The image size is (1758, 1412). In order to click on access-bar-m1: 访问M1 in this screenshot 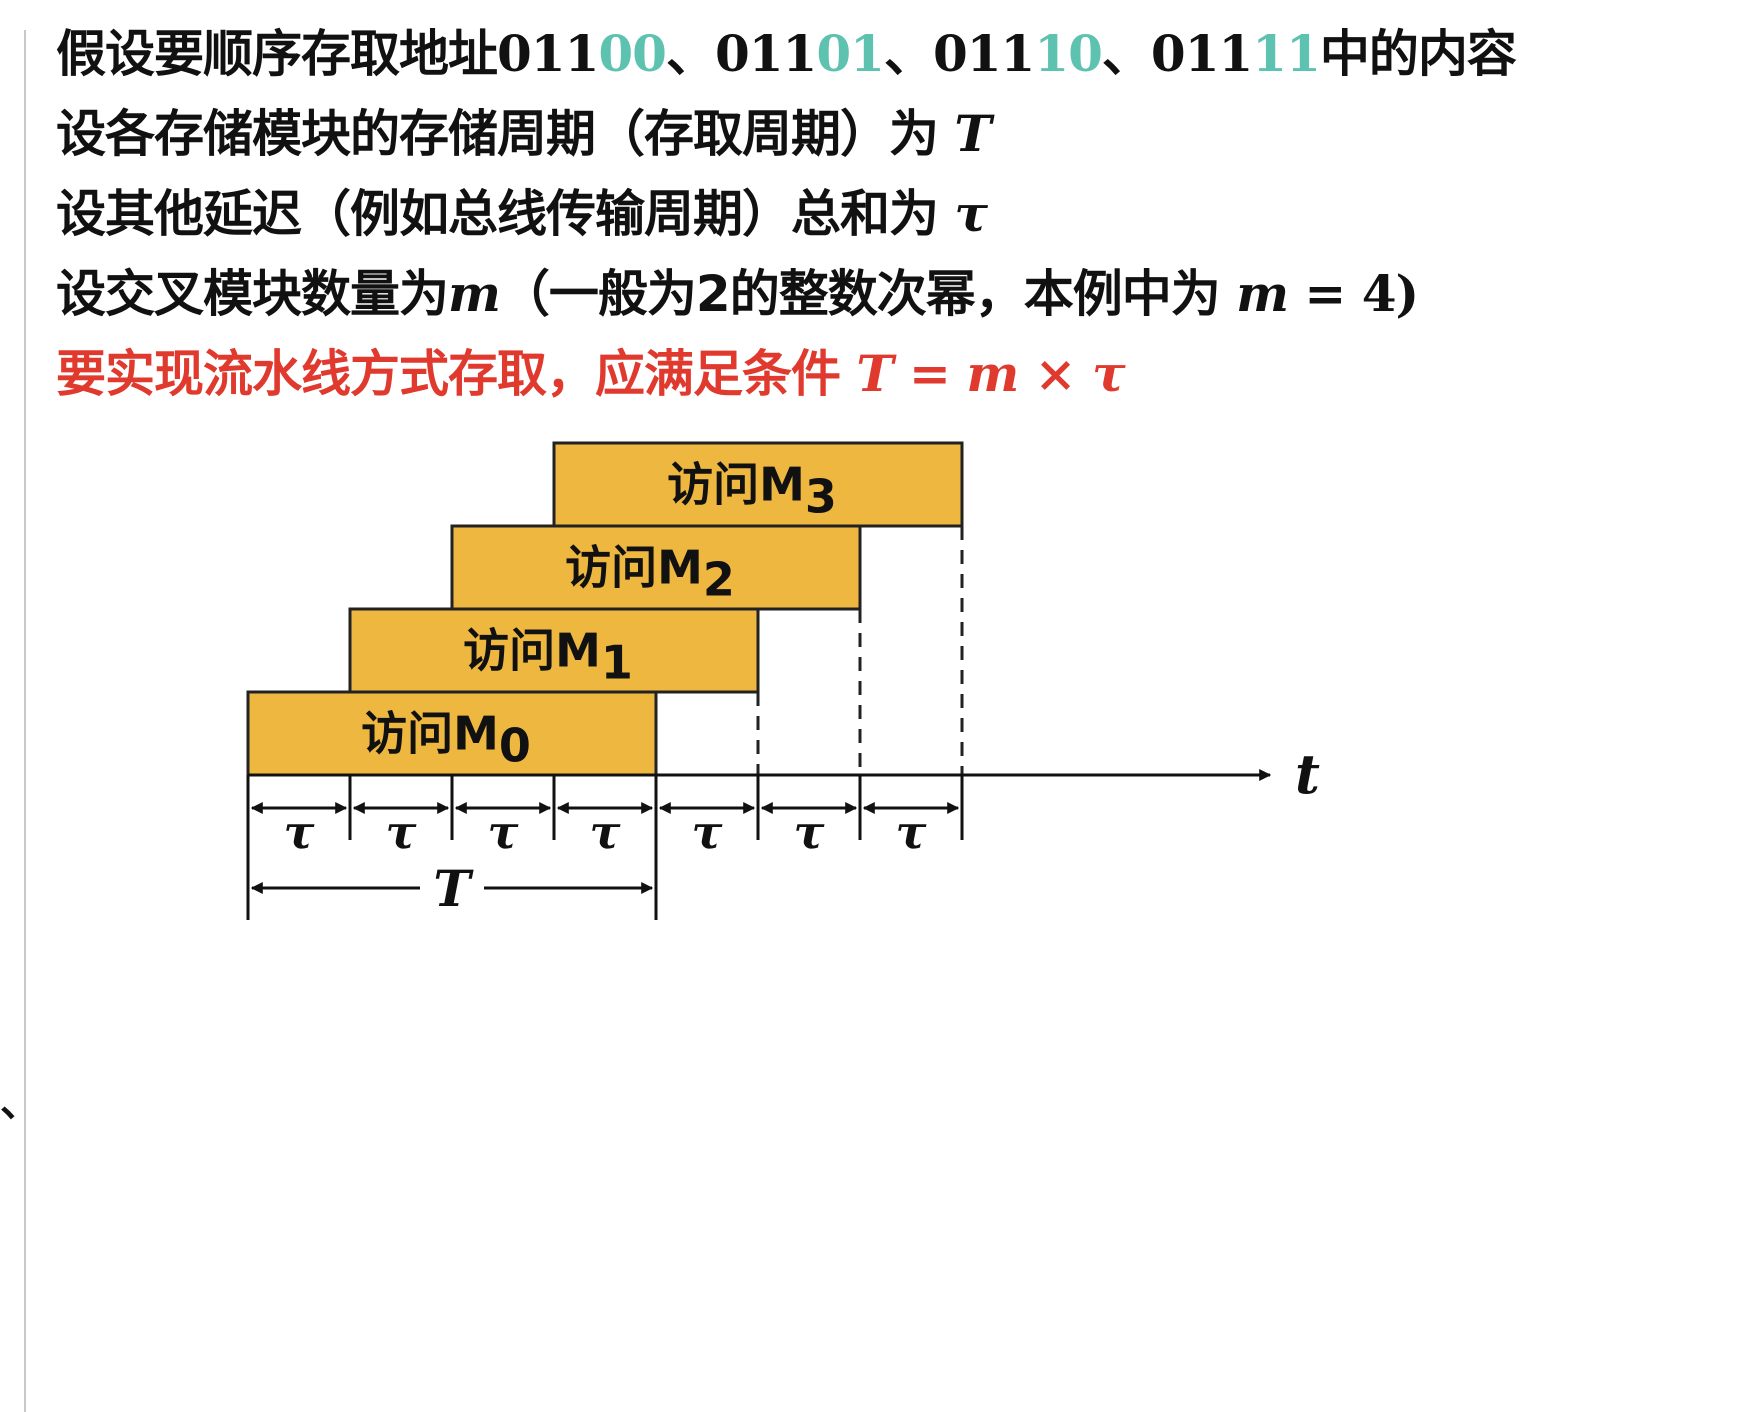, I will do `click(554, 650)`.